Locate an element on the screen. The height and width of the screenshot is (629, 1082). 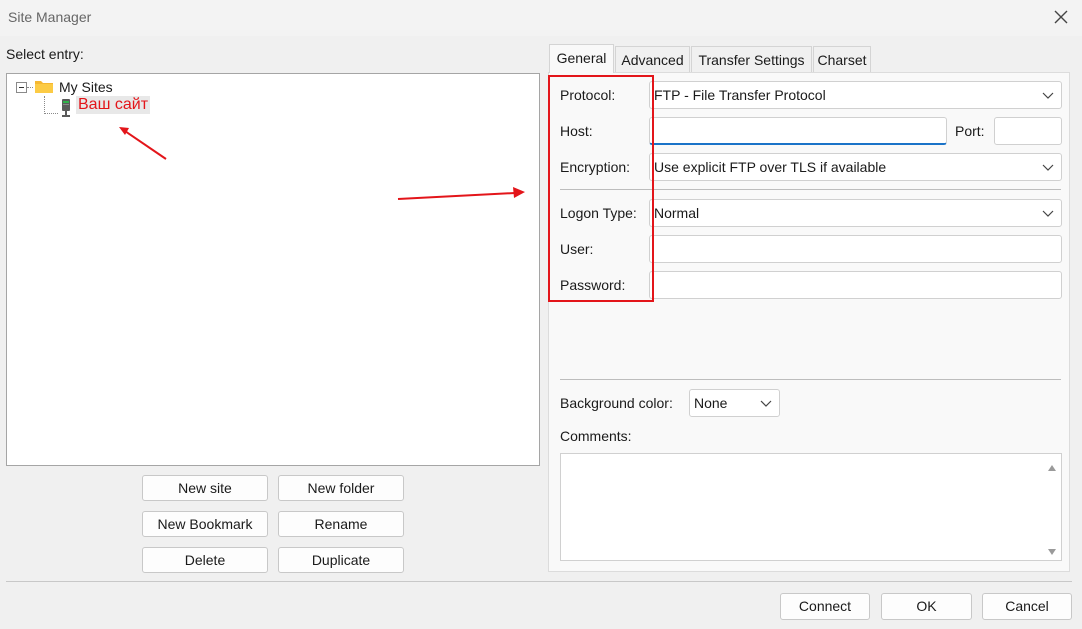
new-folder-button: New folder is located at coordinates (341, 488).